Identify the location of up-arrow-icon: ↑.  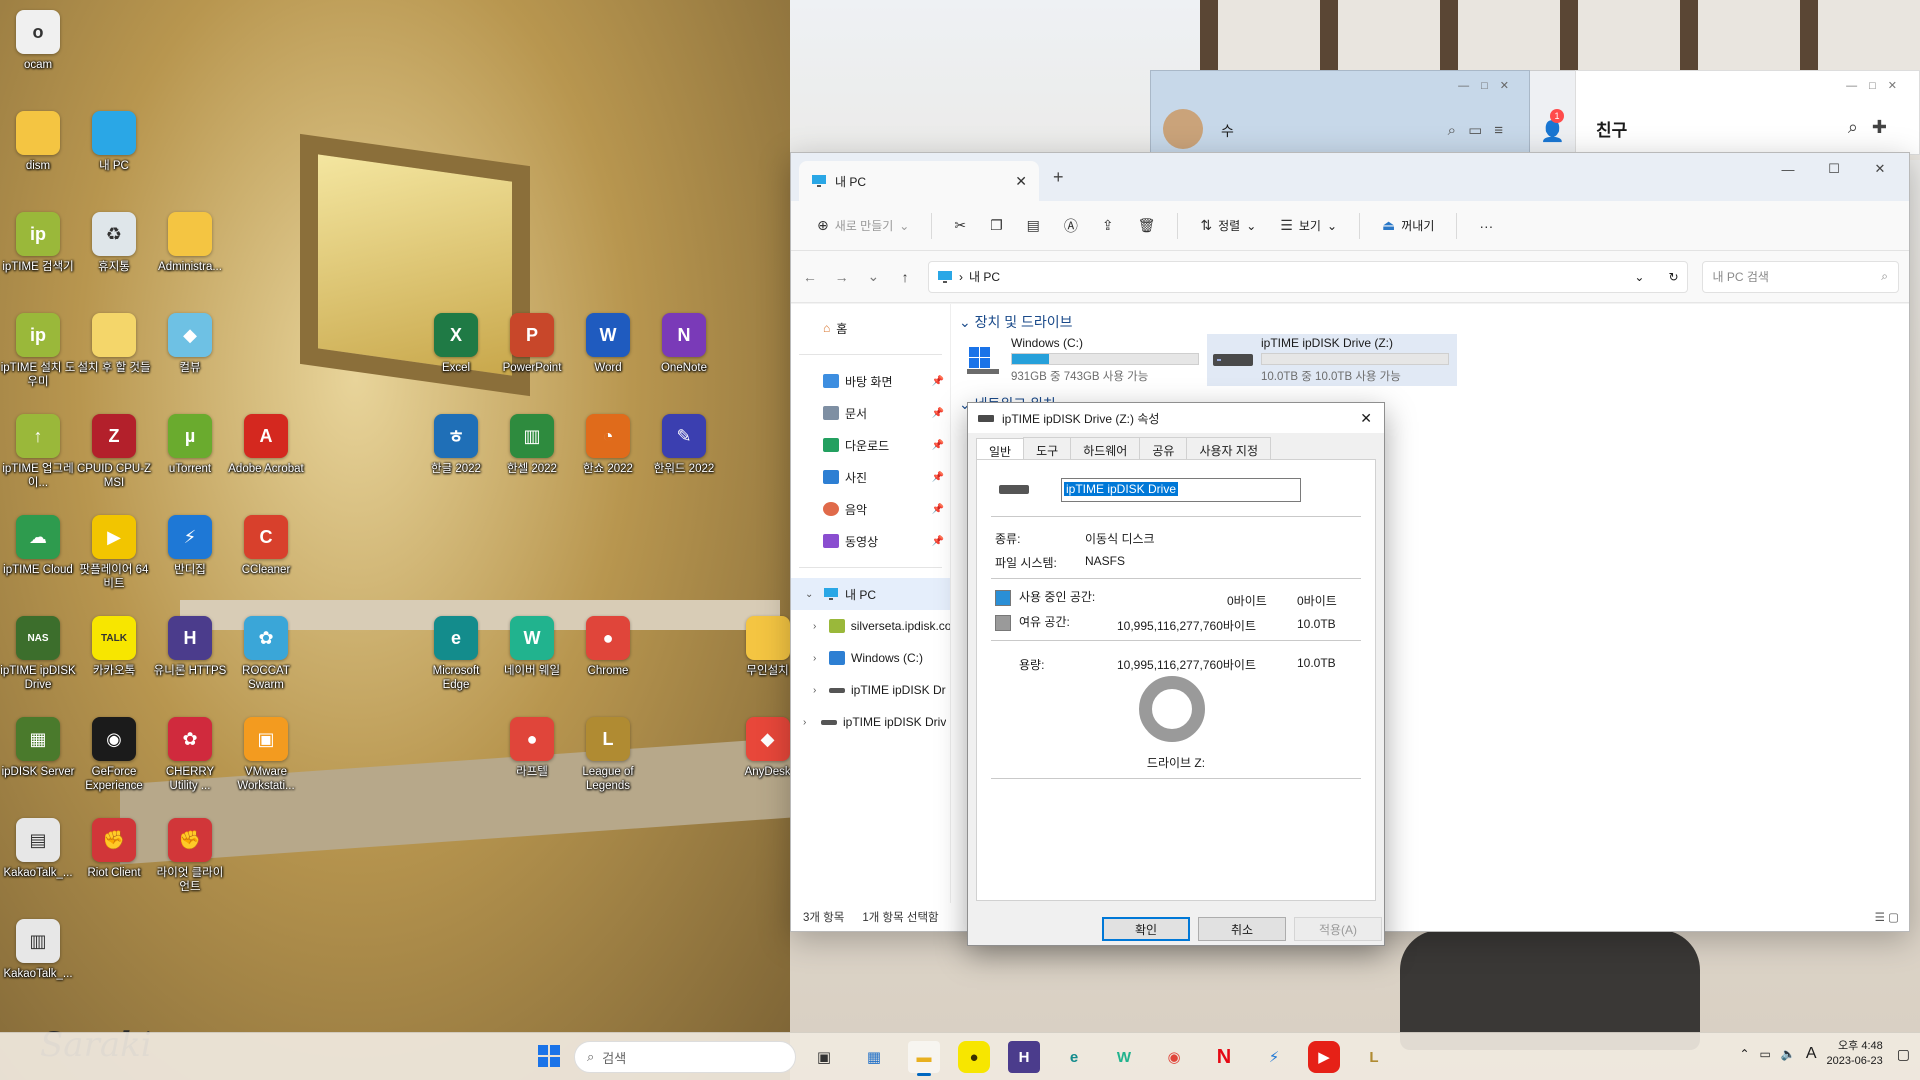
(905, 277).